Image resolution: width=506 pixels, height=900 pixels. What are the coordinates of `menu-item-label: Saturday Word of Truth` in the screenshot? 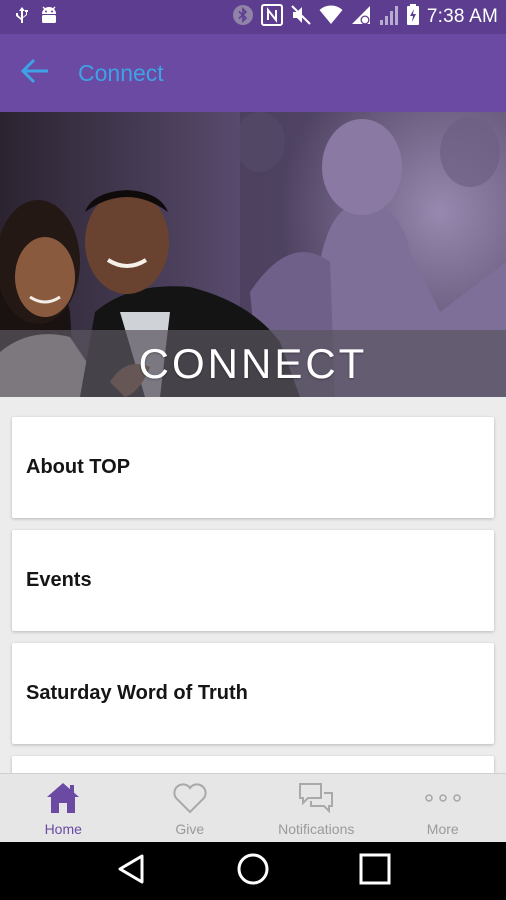 It's located at (137, 693).